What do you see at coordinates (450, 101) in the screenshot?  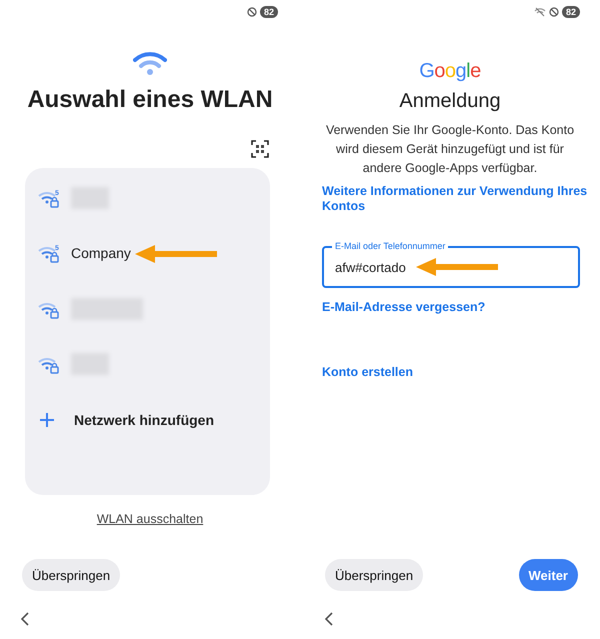 I see `page-title: Anmeldung` at bounding box center [450, 101].